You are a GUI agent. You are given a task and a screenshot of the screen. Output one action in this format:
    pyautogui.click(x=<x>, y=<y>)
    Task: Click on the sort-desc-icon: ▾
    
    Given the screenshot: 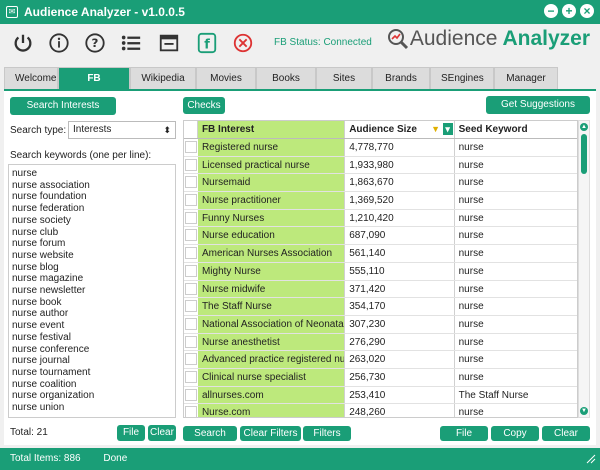 What is the action you would take?
    pyautogui.click(x=447, y=129)
    